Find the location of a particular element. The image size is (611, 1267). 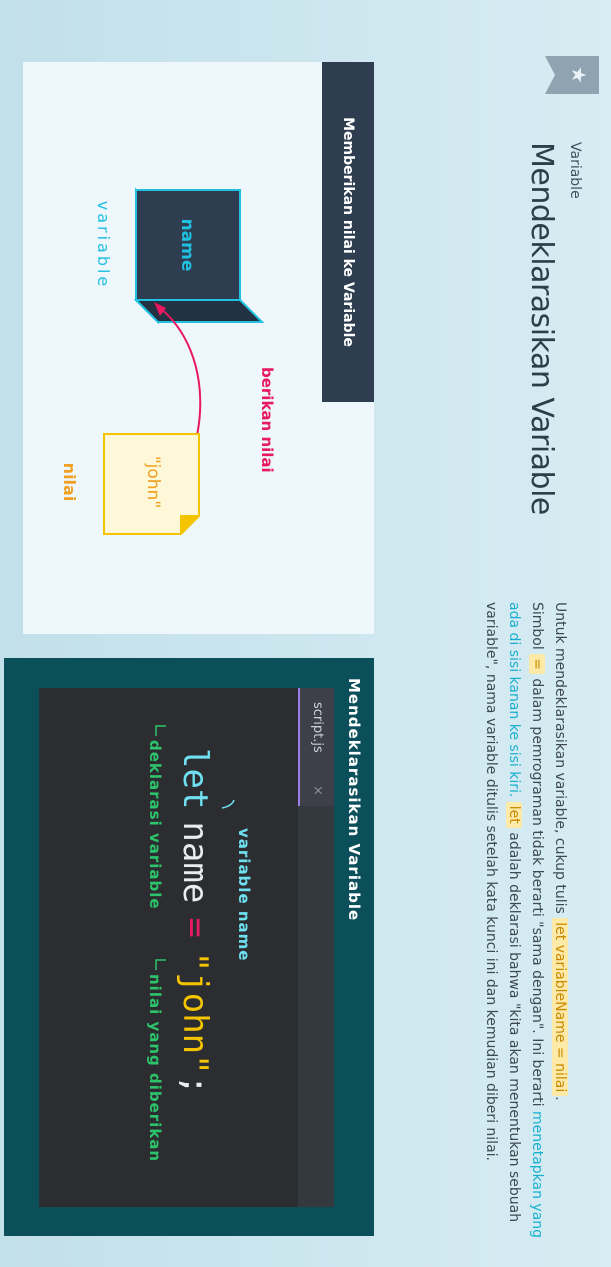

code-semicolon: ; is located at coordinates (195, 1085).